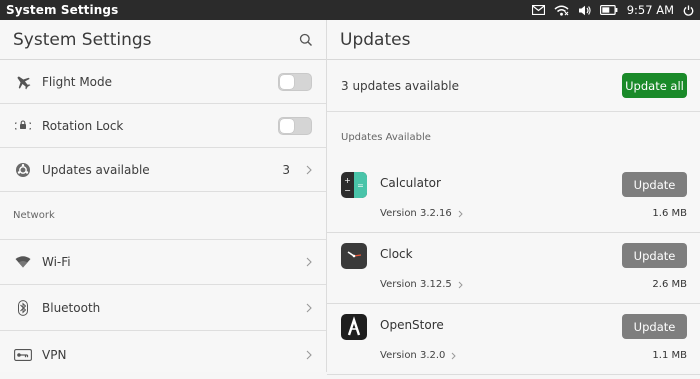  Describe the element at coordinates (416, 284) in the screenshot. I see `app-version-text: Version 3.12.5` at that location.